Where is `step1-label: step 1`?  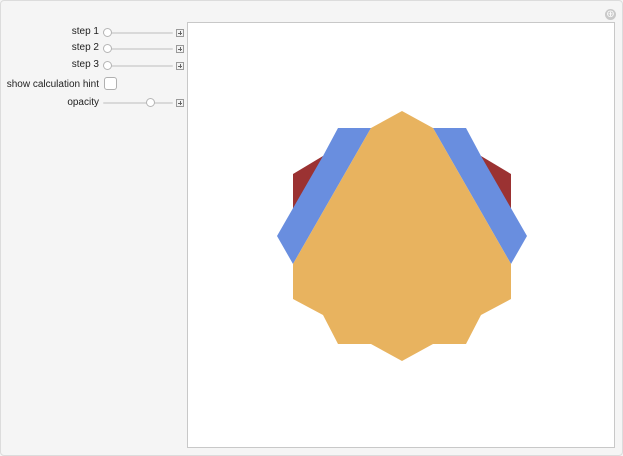
step1-label: step 1 is located at coordinates (85, 31).